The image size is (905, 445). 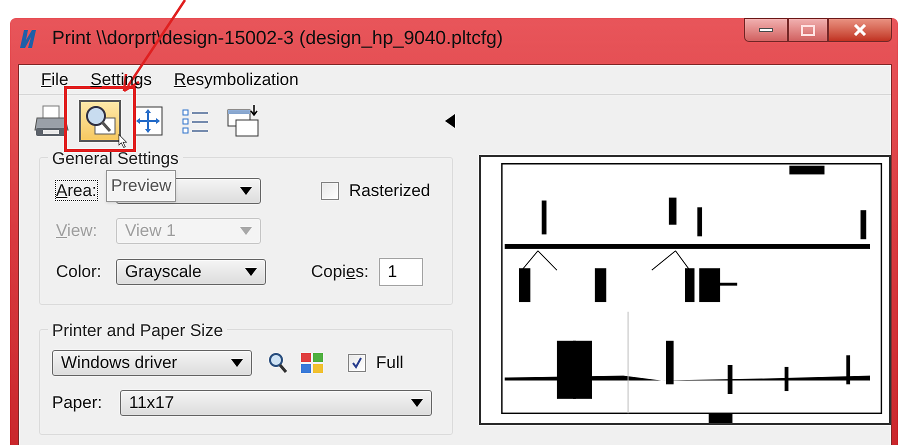 I want to click on move-arrows-icon, so click(x=148, y=121).